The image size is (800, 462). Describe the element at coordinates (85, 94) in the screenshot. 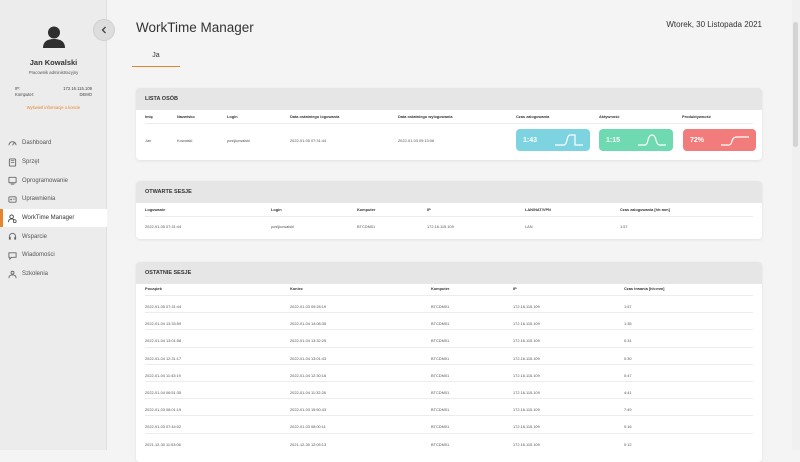

I see `computer-value: DEMO` at that location.